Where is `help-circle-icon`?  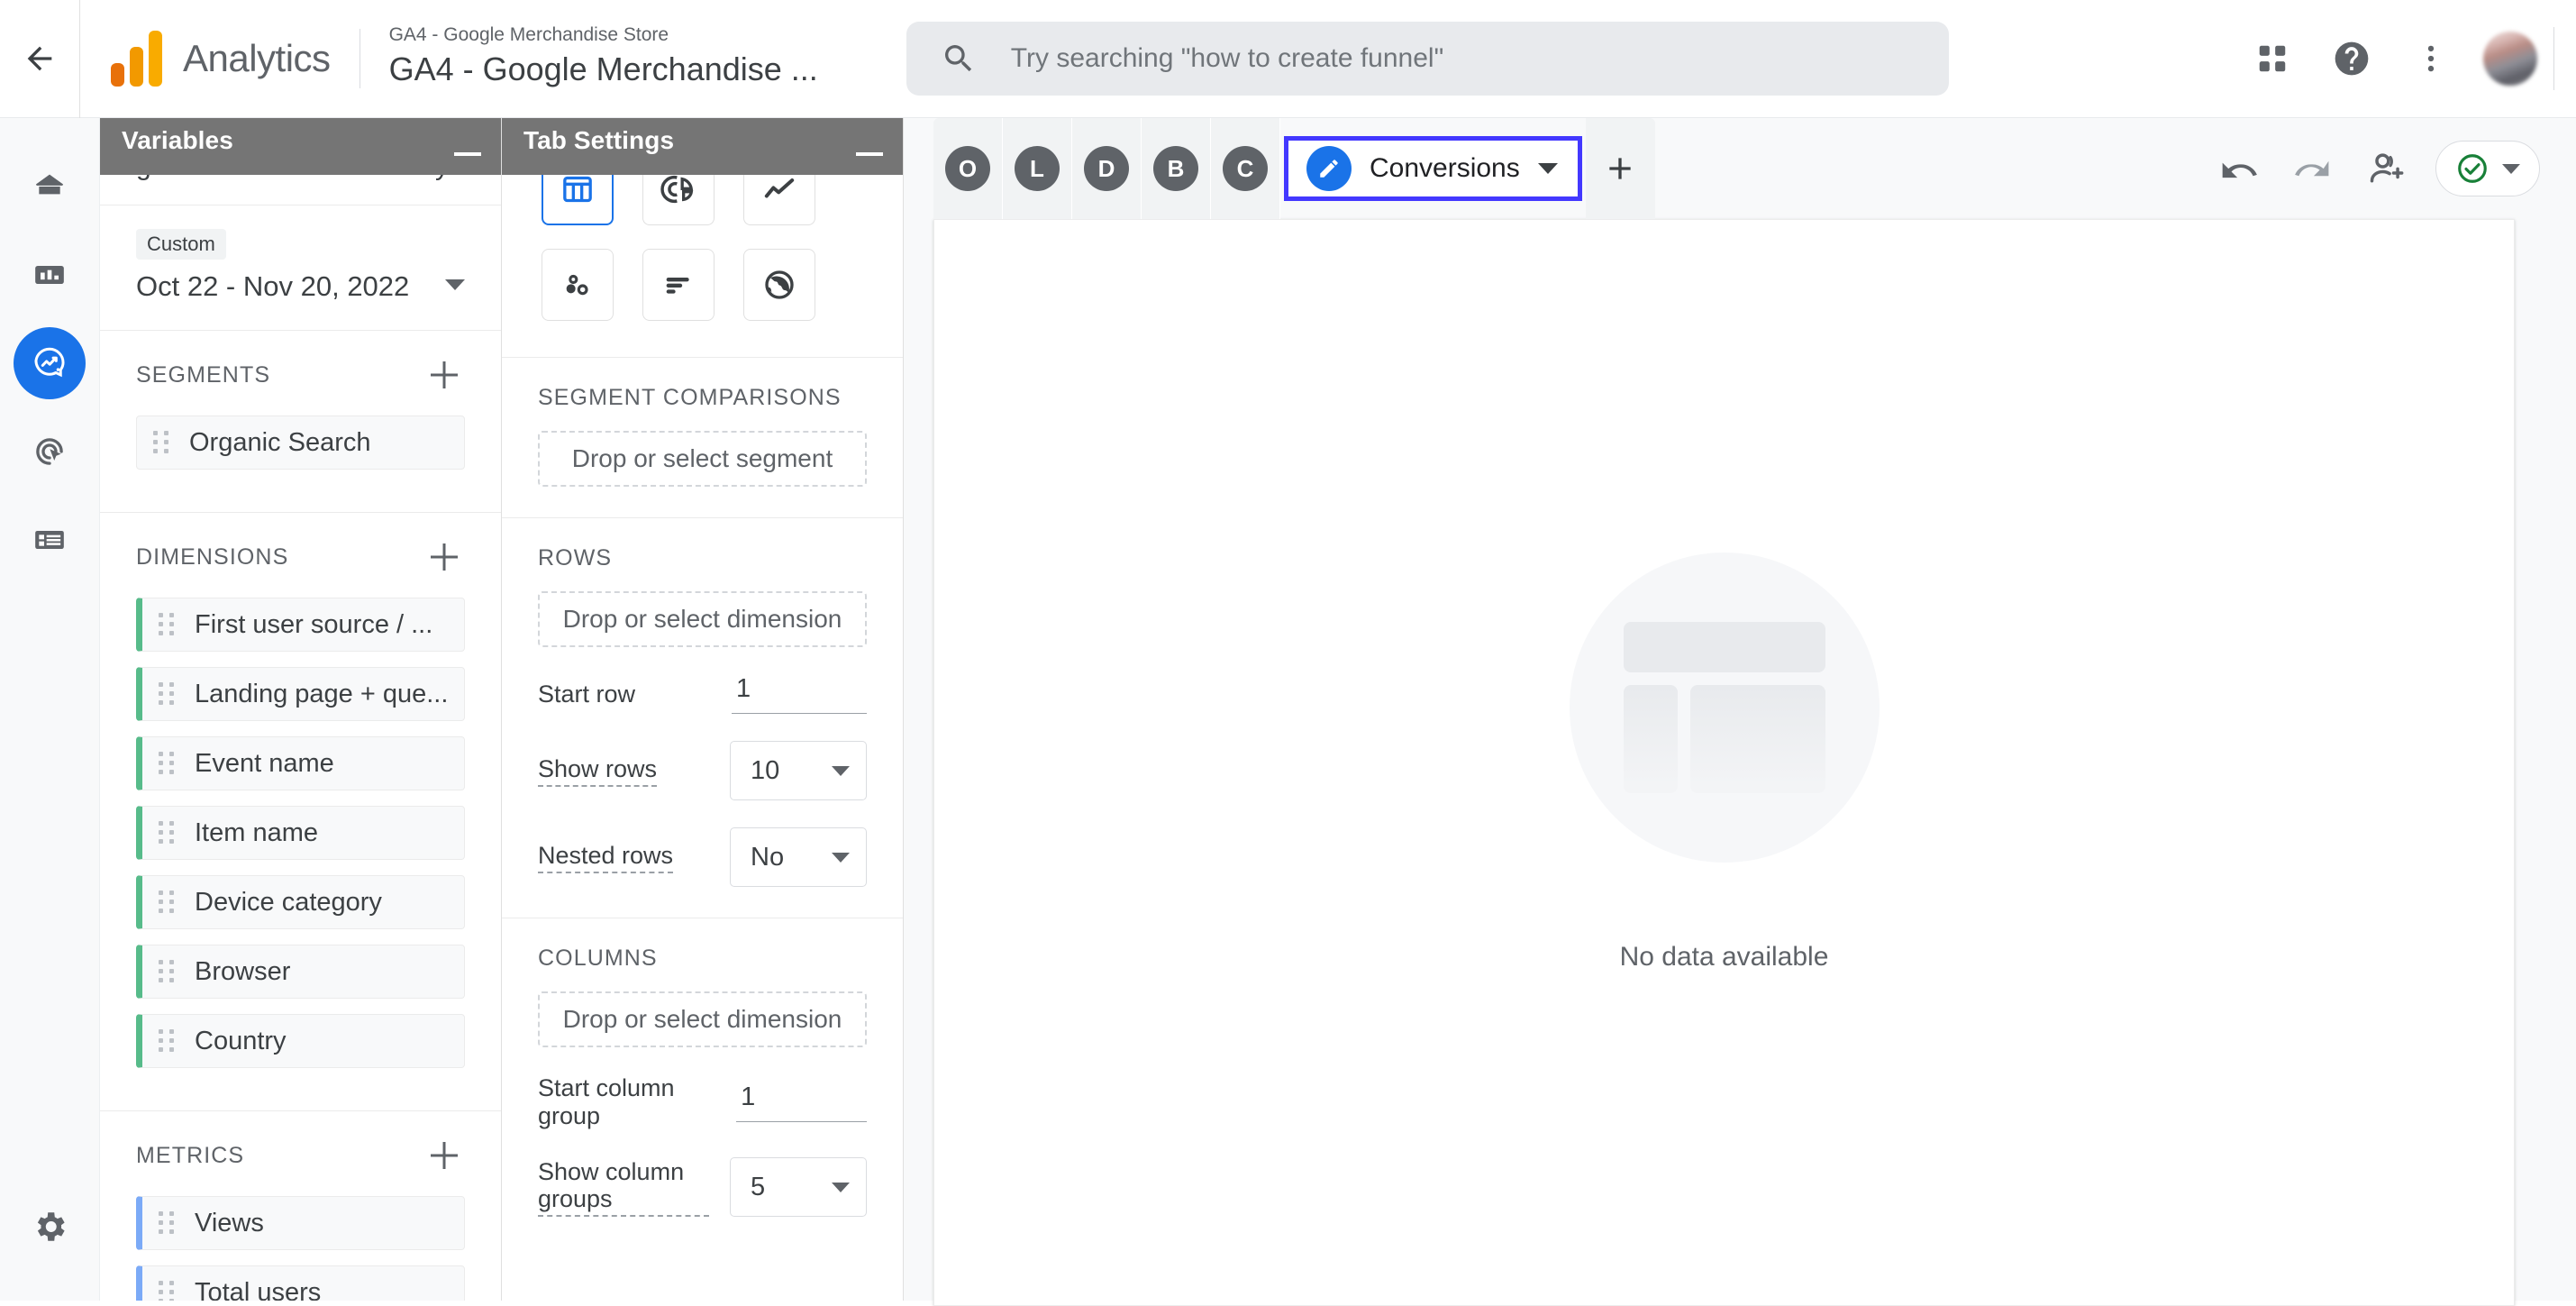 help-circle-icon is located at coordinates (2352, 58).